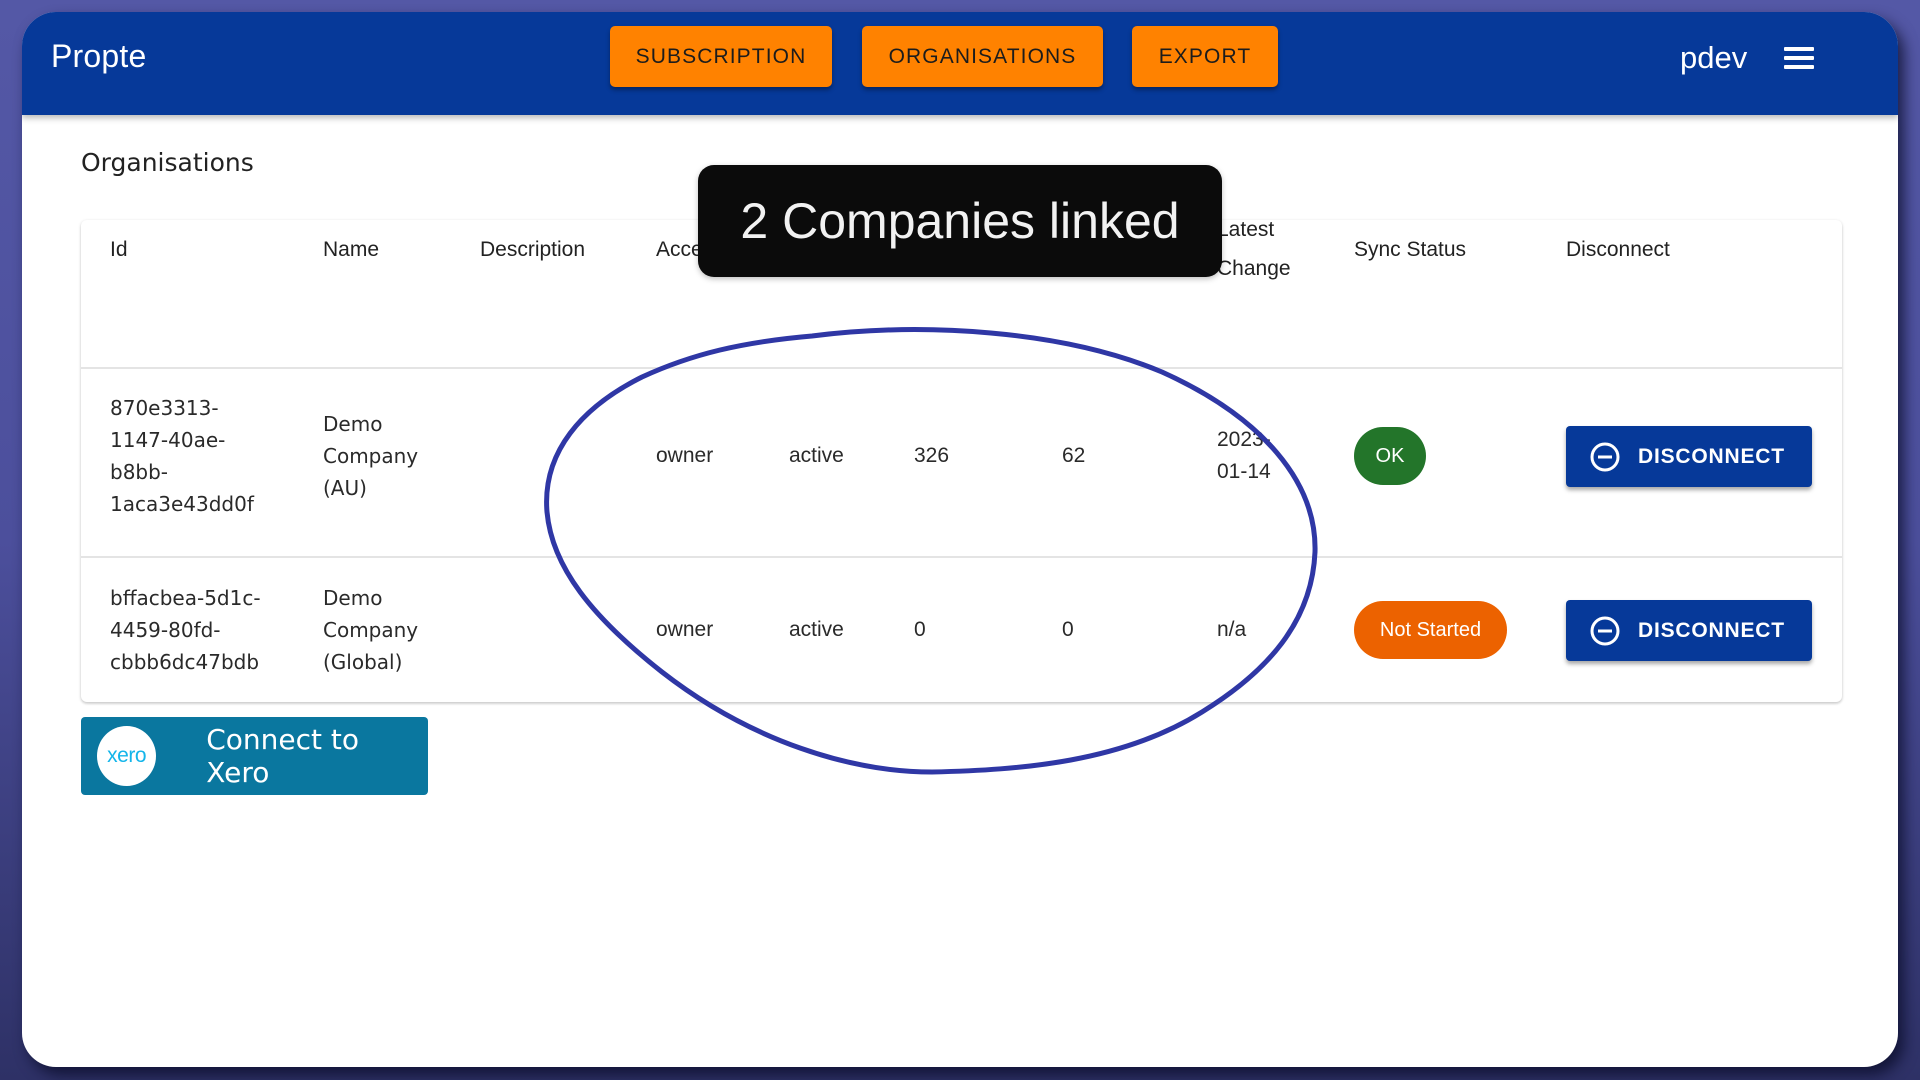 The image size is (1920, 1080). I want to click on xero-logo-icon: xero, so click(127, 756).